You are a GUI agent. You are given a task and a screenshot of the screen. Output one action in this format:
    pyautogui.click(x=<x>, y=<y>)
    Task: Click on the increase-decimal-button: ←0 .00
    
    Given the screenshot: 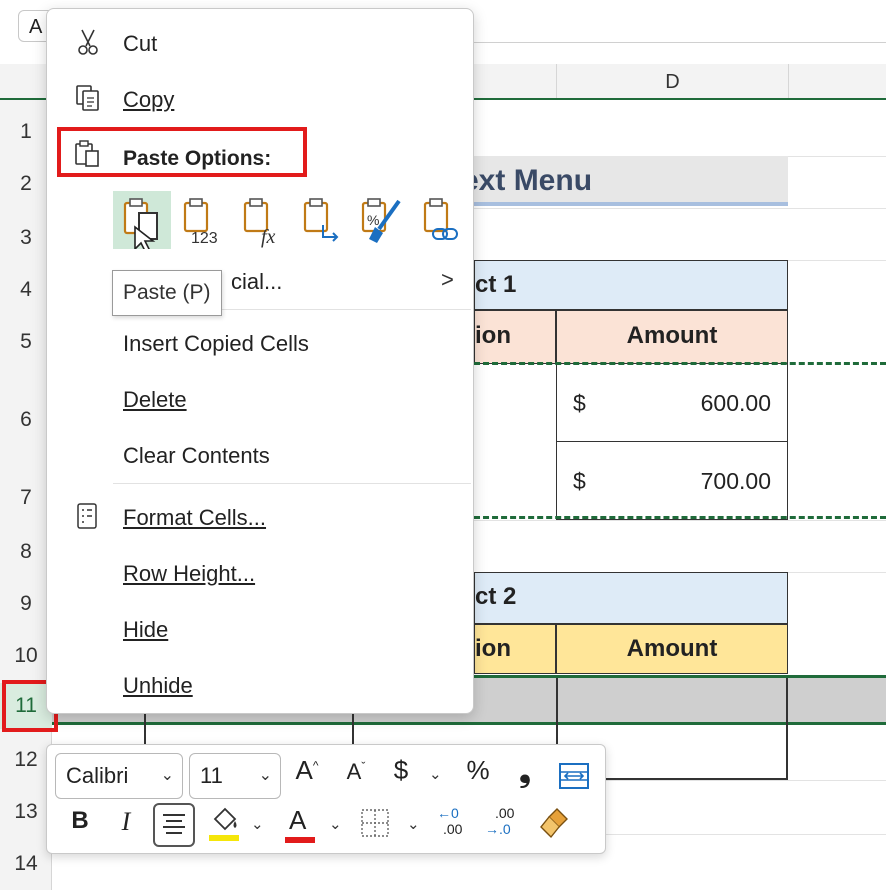 What is the action you would take?
    pyautogui.click(x=455, y=825)
    